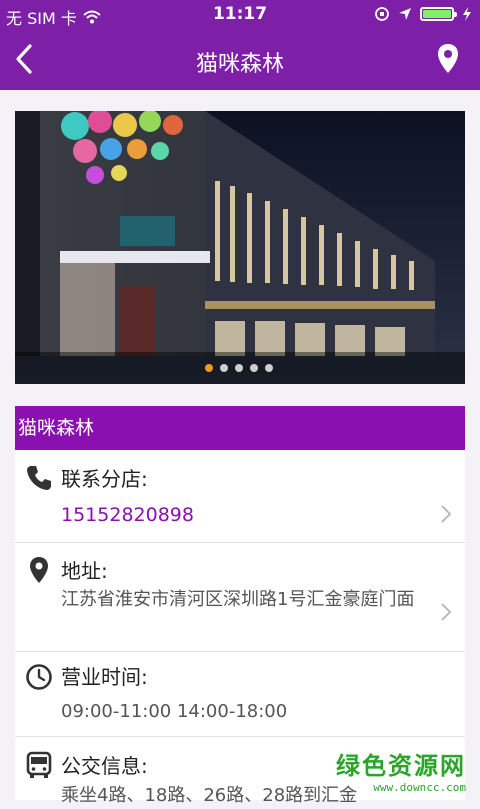 This screenshot has height=809, width=480. I want to click on watermark-url: www.downcc.com, so click(419, 787).